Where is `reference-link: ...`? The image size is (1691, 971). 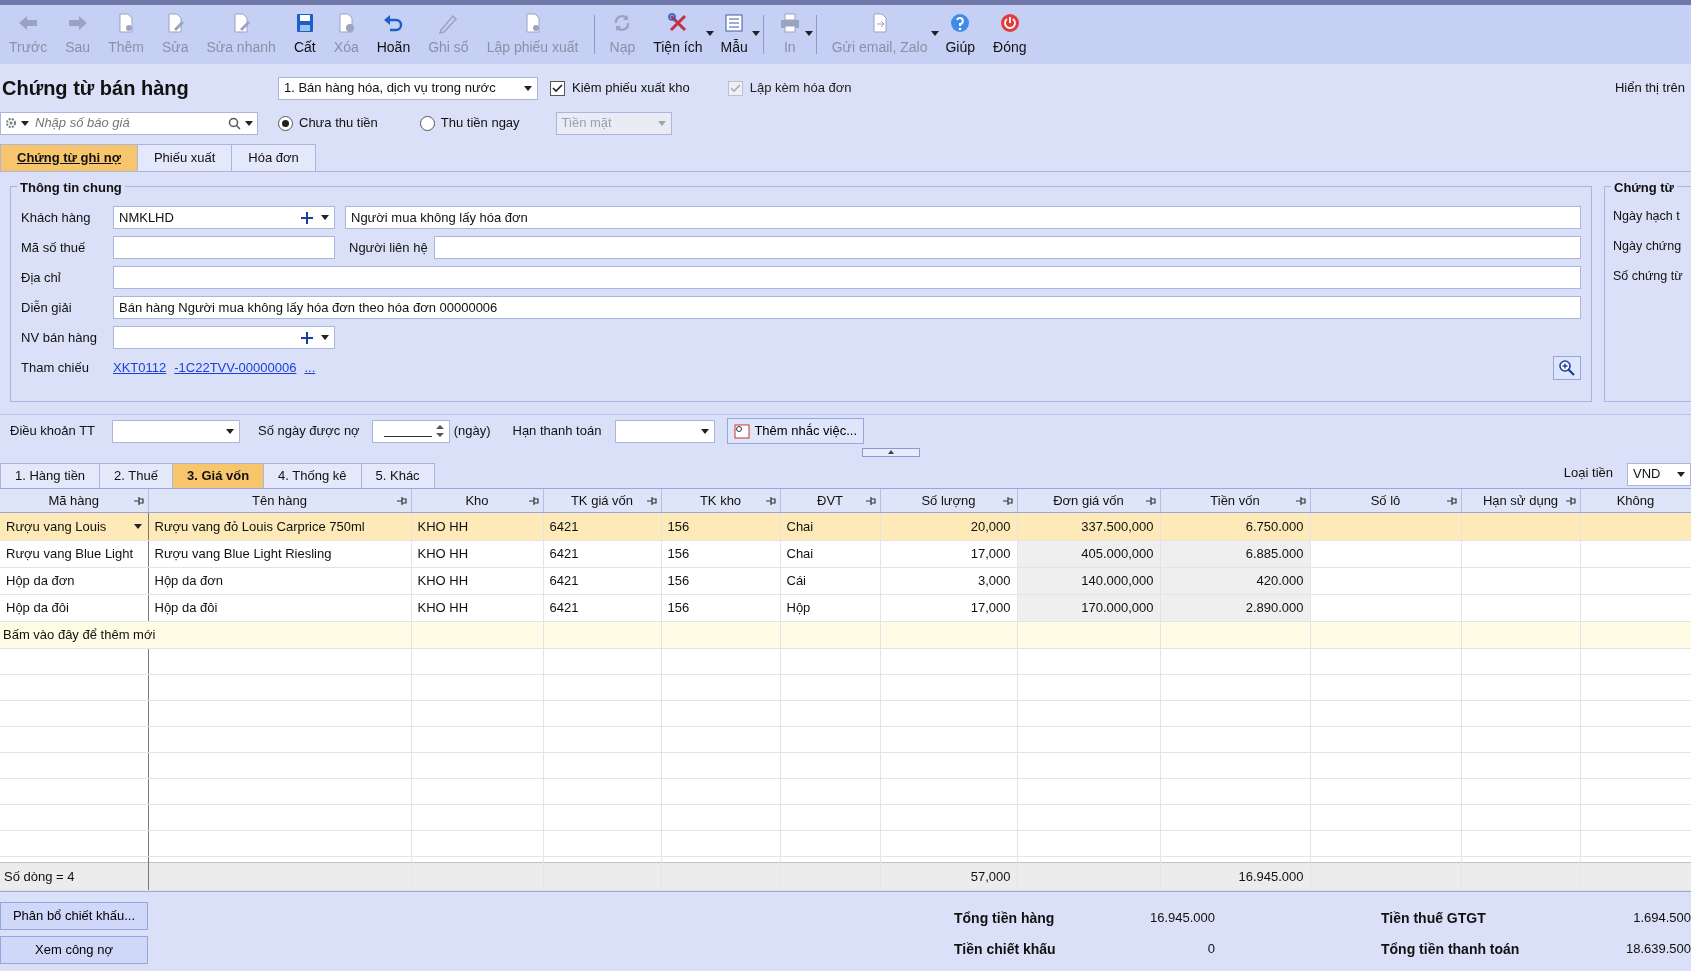
reference-link: ... is located at coordinates (310, 367).